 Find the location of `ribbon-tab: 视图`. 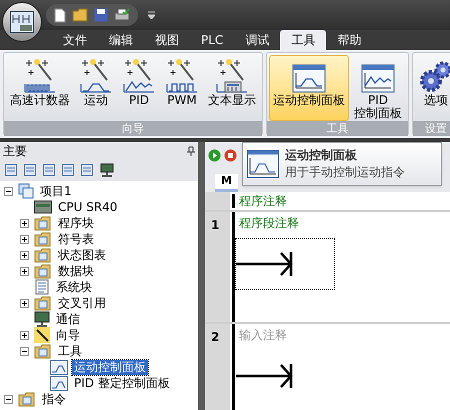

ribbon-tab: 视图 is located at coordinates (167, 40).